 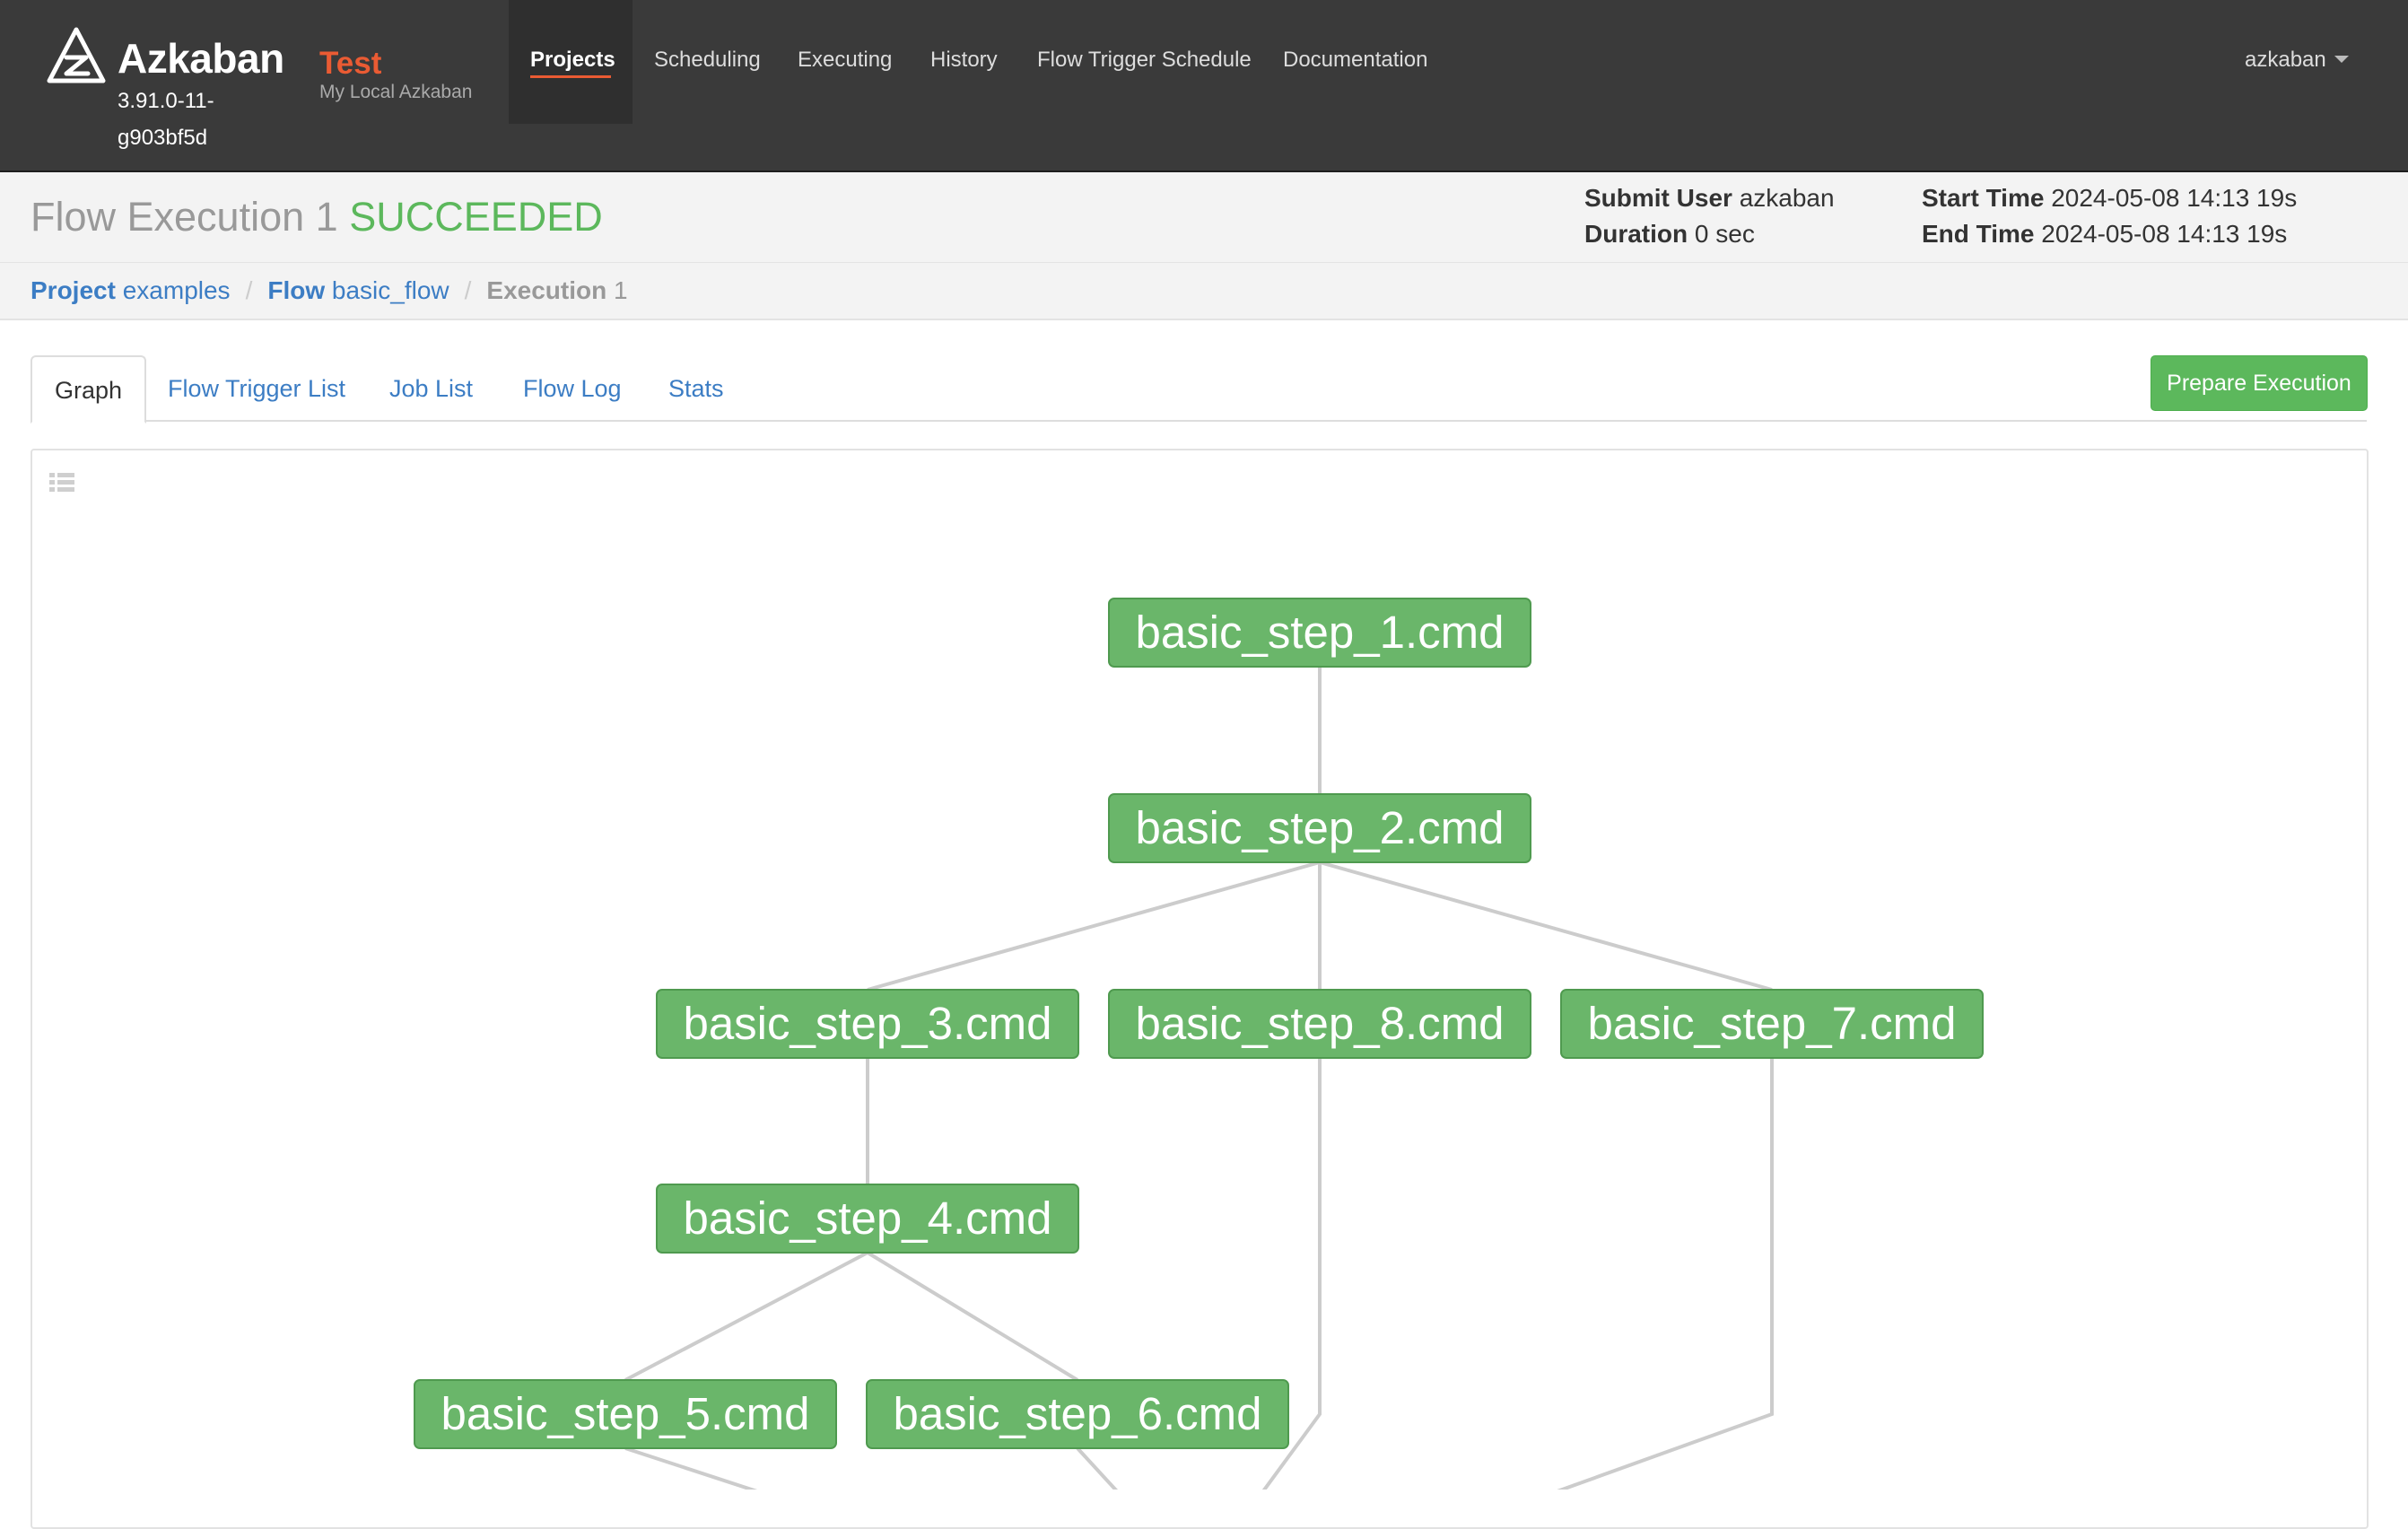 I want to click on submit-user-label: Submit User, so click(x=1658, y=198).